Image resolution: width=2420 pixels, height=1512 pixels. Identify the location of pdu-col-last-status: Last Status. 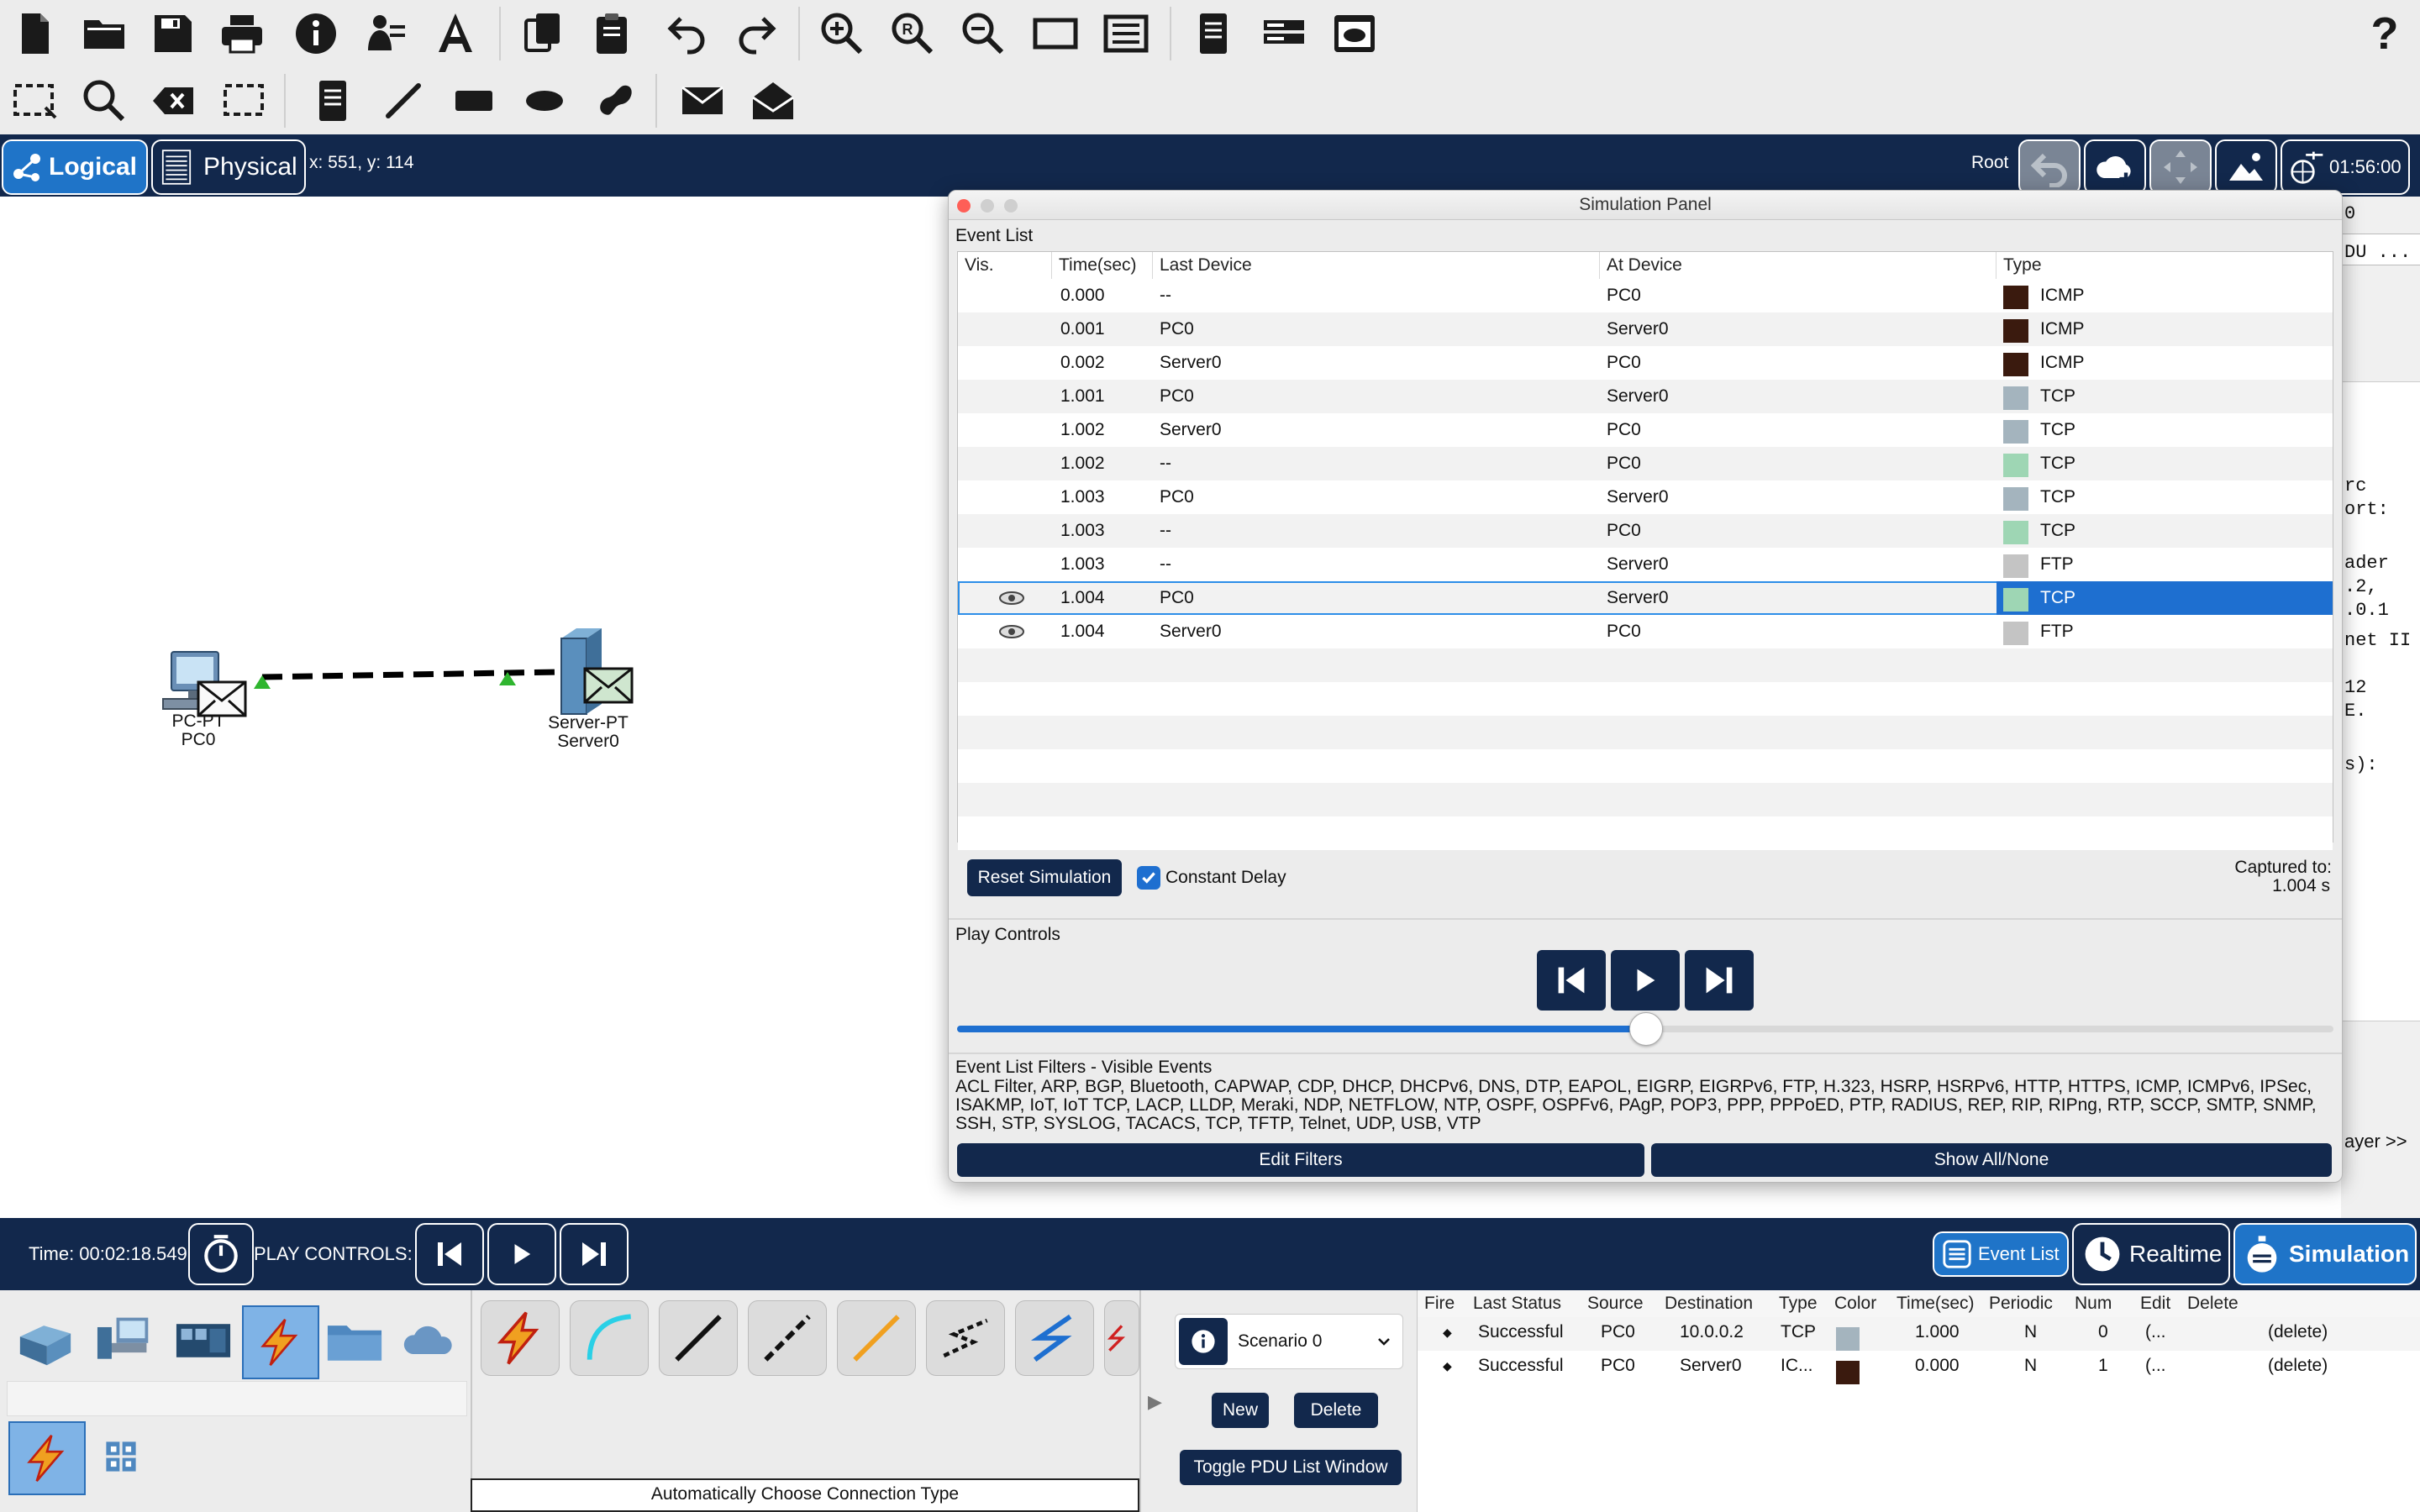
(1517, 1303).